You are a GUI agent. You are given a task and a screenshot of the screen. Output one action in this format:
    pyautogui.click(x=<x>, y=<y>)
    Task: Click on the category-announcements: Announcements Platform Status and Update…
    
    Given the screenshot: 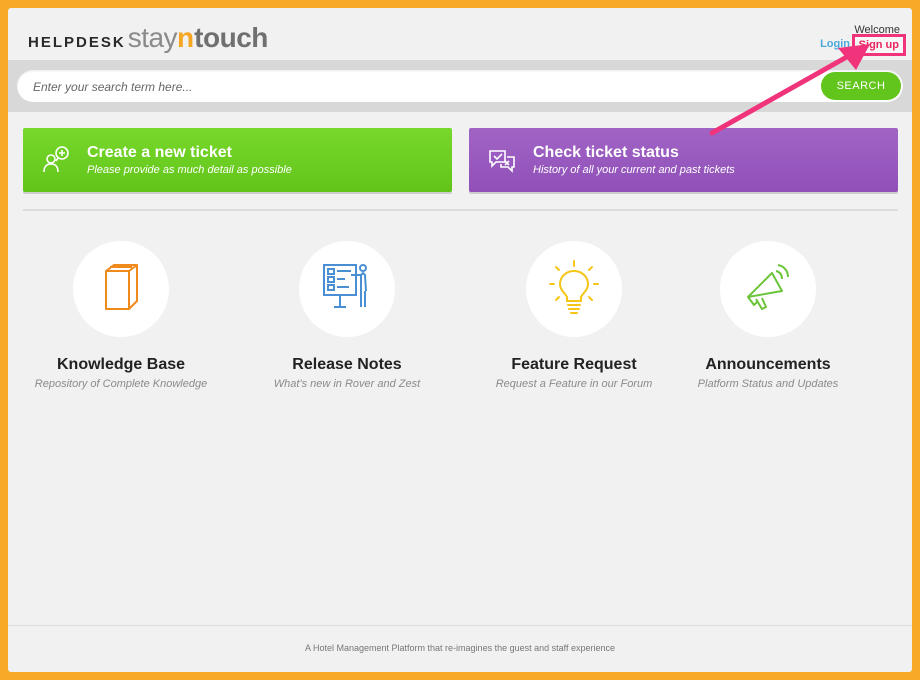 What is the action you would take?
    pyautogui.click(x=768, y=315)
    